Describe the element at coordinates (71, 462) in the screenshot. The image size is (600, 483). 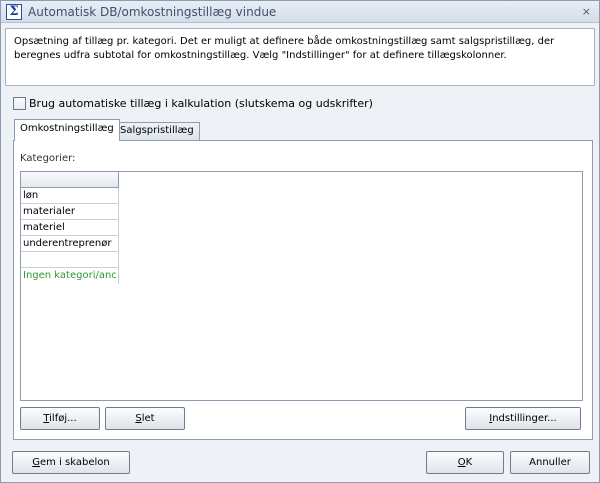
I see `save-template-button: Gem i skabelon` at that location.